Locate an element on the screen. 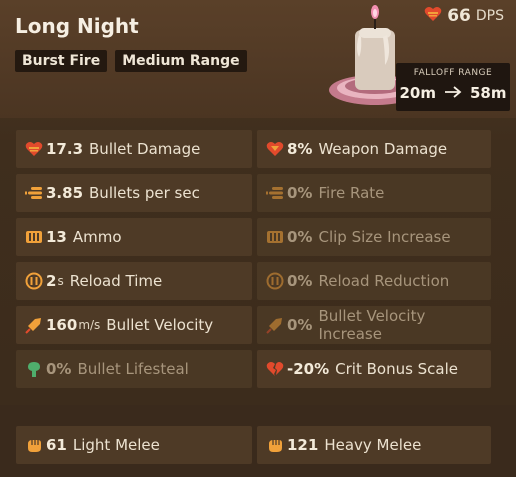 The image size is (516, 477). stat-weapon-damage: 8% Weapon Damage is located at coordinates (374, 149).